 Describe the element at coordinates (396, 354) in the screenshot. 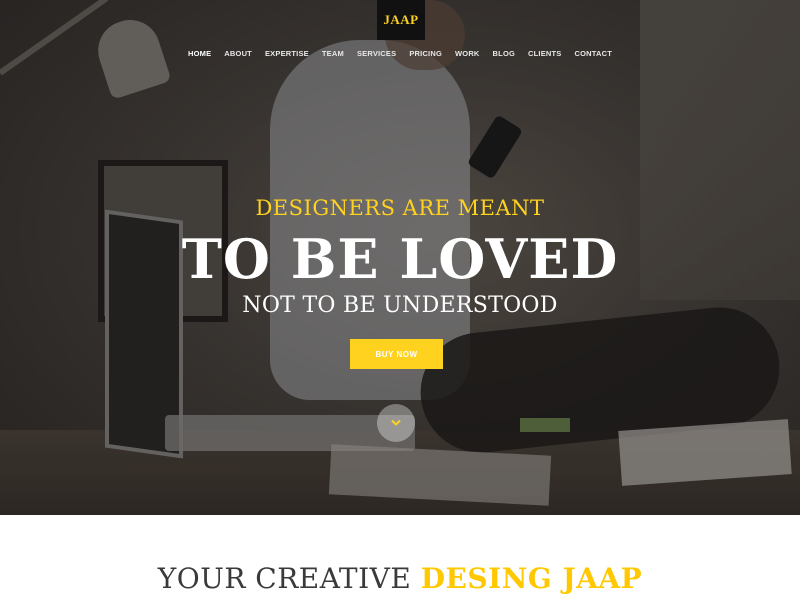

I see `buy-now-button: BUY NOW` at that location.